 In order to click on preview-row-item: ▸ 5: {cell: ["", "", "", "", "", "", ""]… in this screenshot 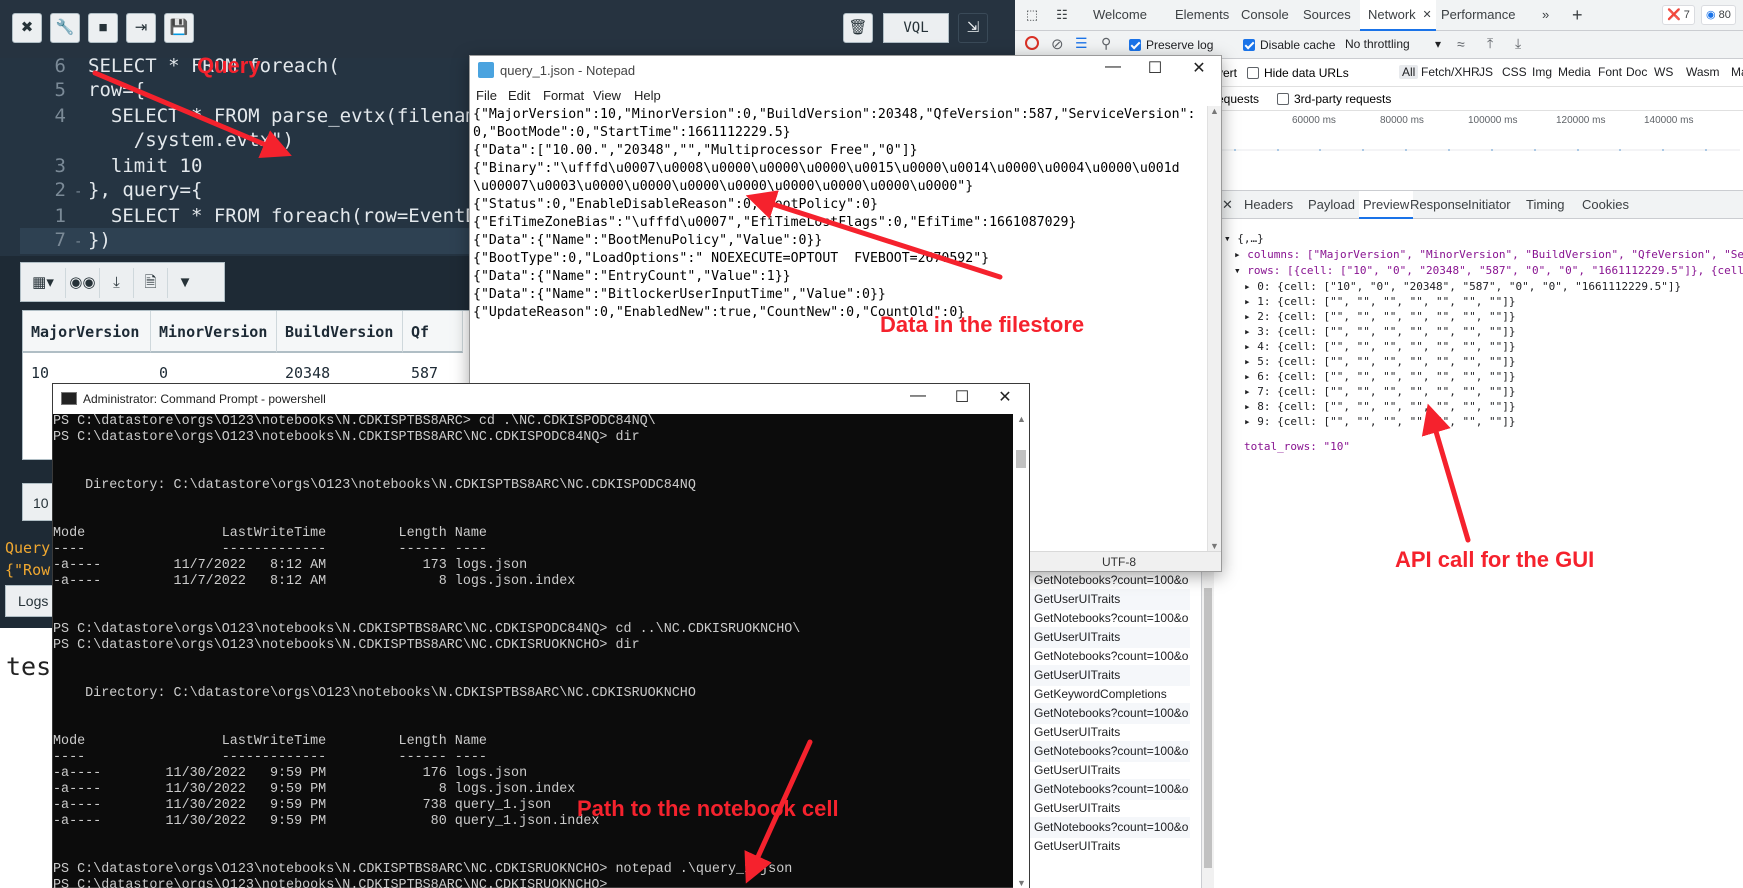, I will do `click(1380, 362)`.